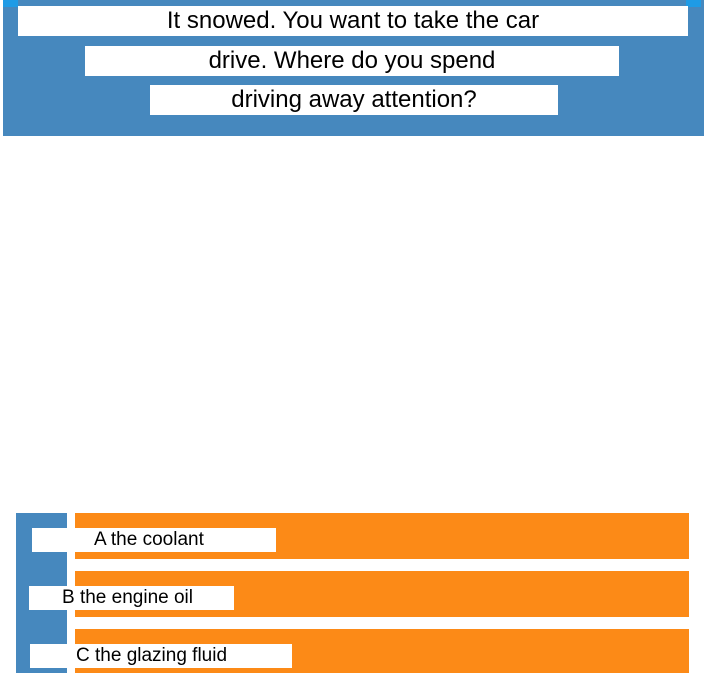 Image resolution: width=708 pixels, height=676 pixels. Describe the element at coordinates (10, 3) in the screenshot. I see `corner-accent-left` at that location.